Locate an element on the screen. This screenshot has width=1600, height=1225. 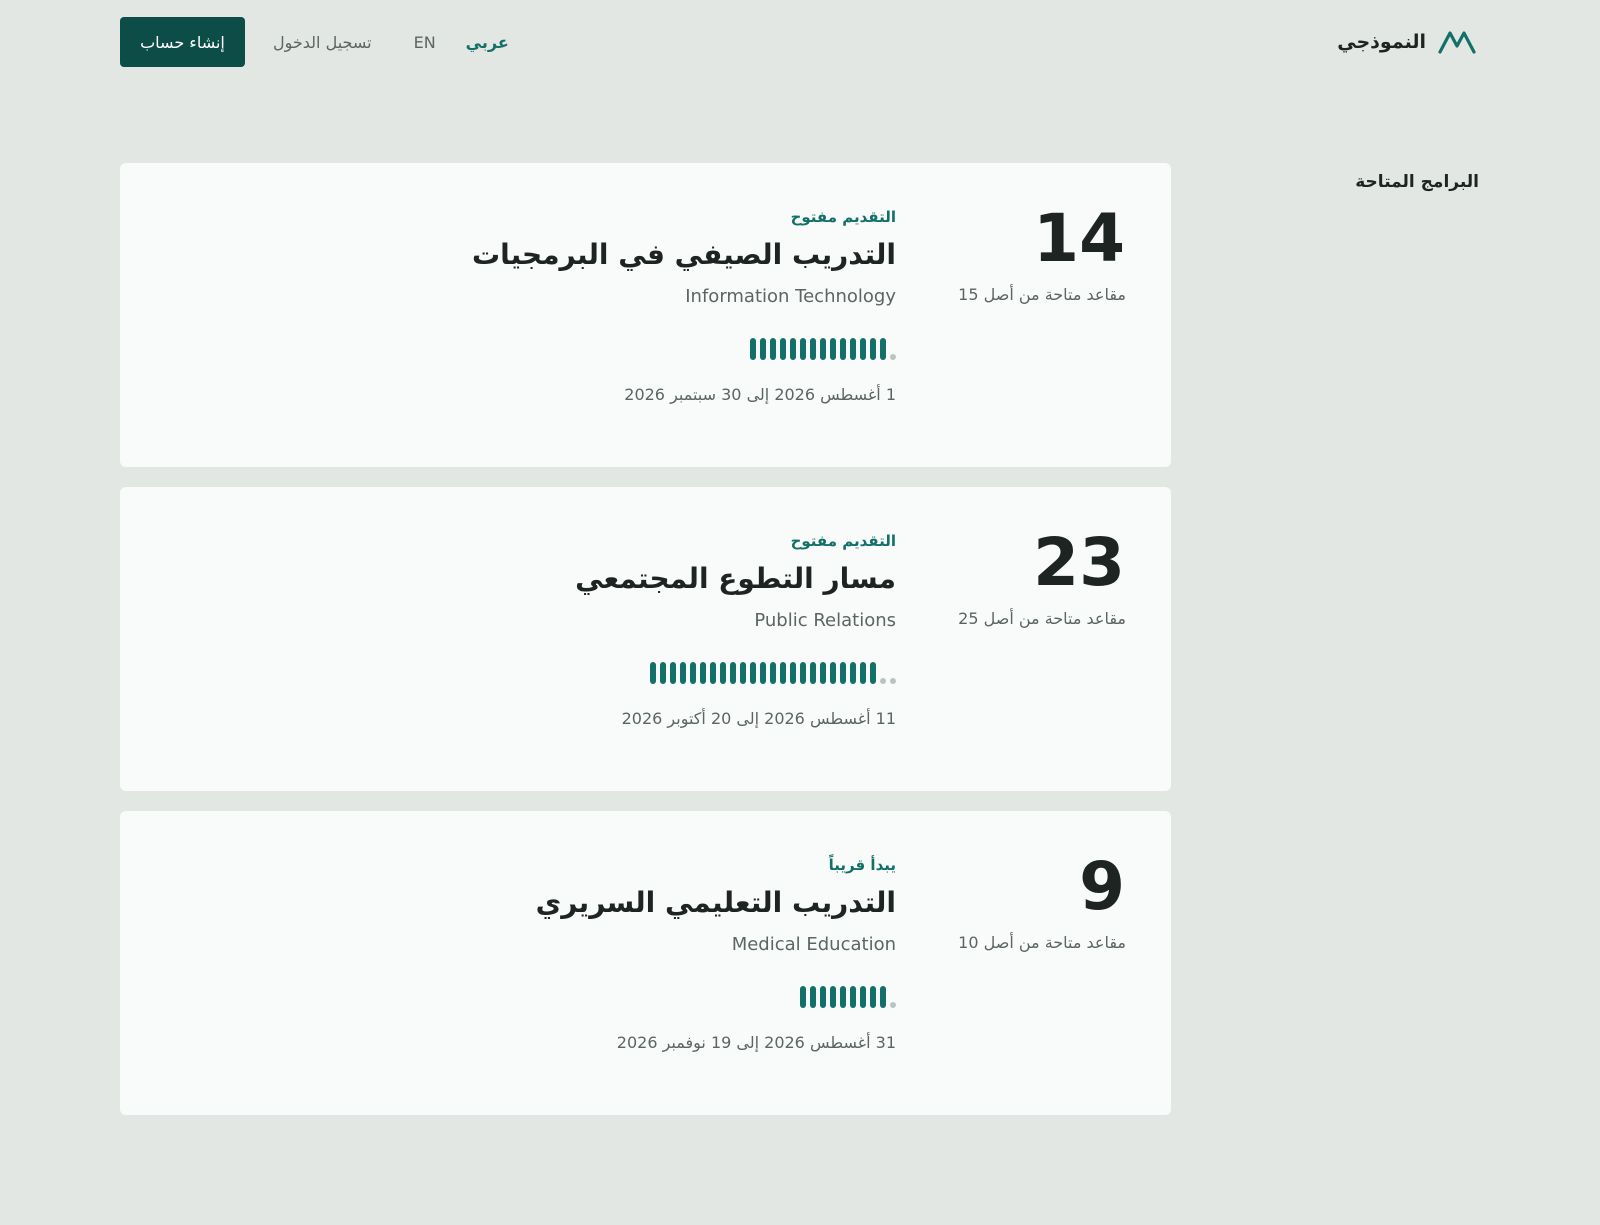
program-dates: 31 أغسطس 2026 إلى 19 نوفمبر 2026 is located at coordinates (756, 1042).